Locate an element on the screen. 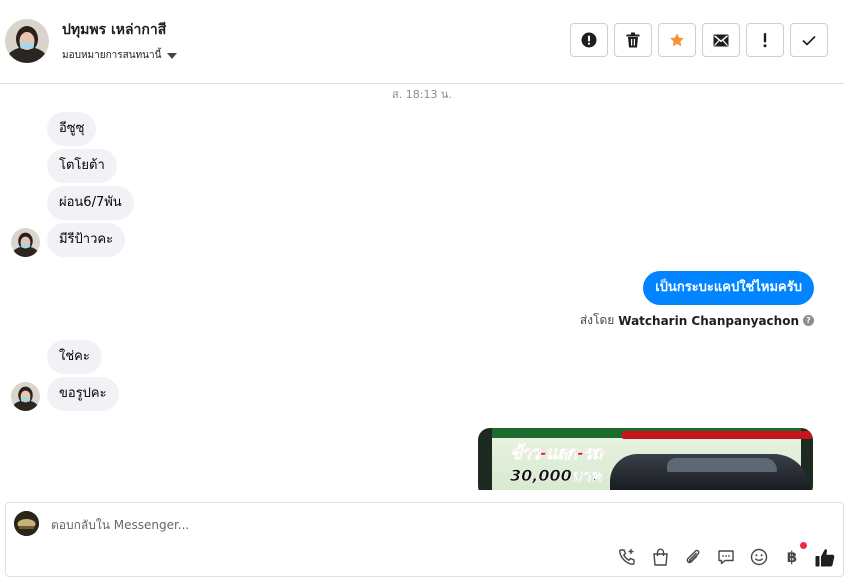  sent-by-label: ส่งโดย is located at coordinates (597, 320).